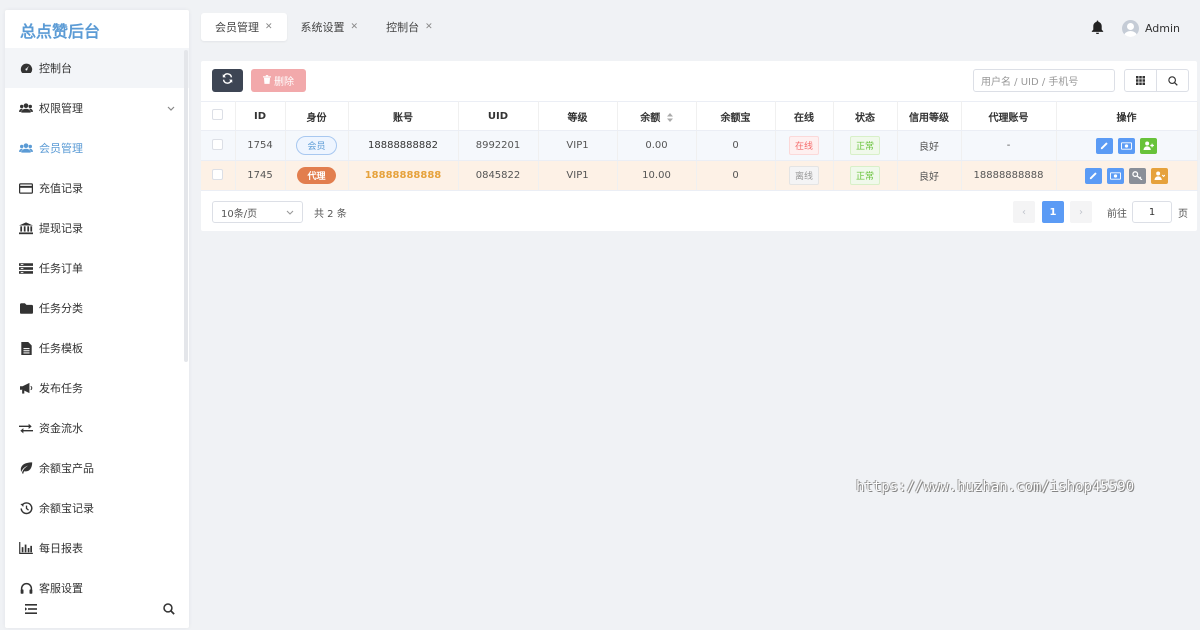 The image size is (1200, 630). I want to click on sidebar-item-label: 权限管理, so click(61, 108).